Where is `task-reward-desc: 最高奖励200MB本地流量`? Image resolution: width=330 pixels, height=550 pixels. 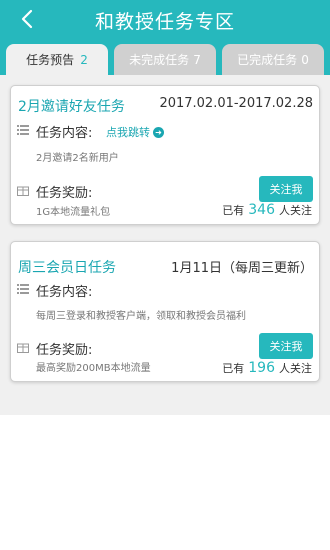
task-reward-desc: 最高奖励200MB本地流量 is located at coordinates (93, 368).